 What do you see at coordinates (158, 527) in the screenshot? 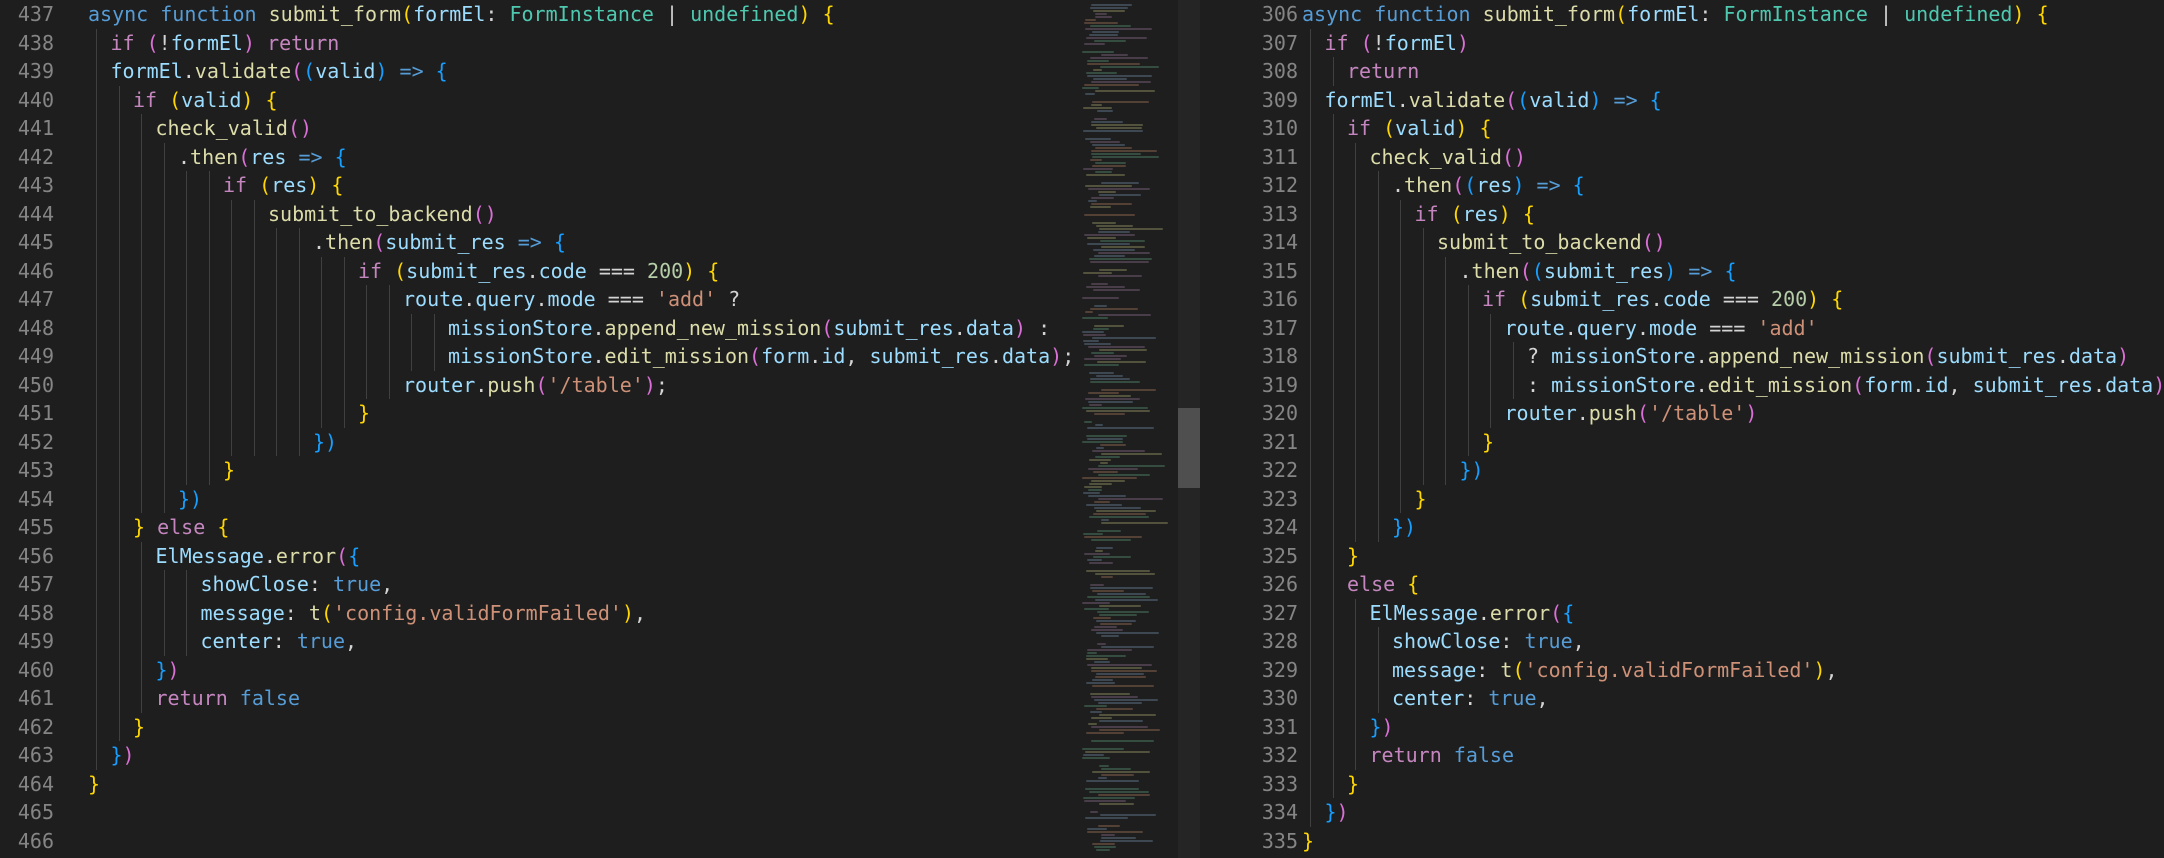
I see `code-text: } else {` at bounding box center [158, 527].